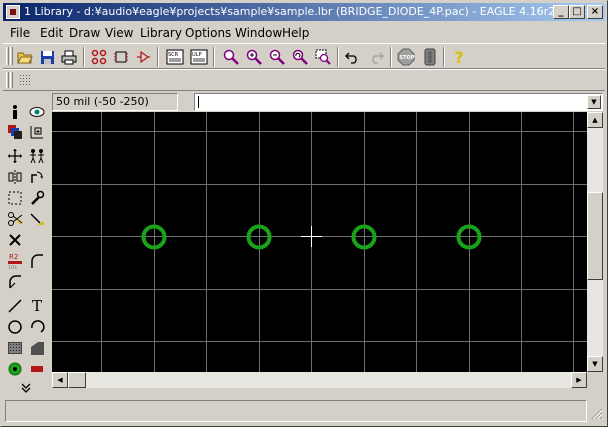 The image size is (608, 427). Describe the element at coordinates (258, 33) in the screenshot. I see `menu-window: Window` at that location.